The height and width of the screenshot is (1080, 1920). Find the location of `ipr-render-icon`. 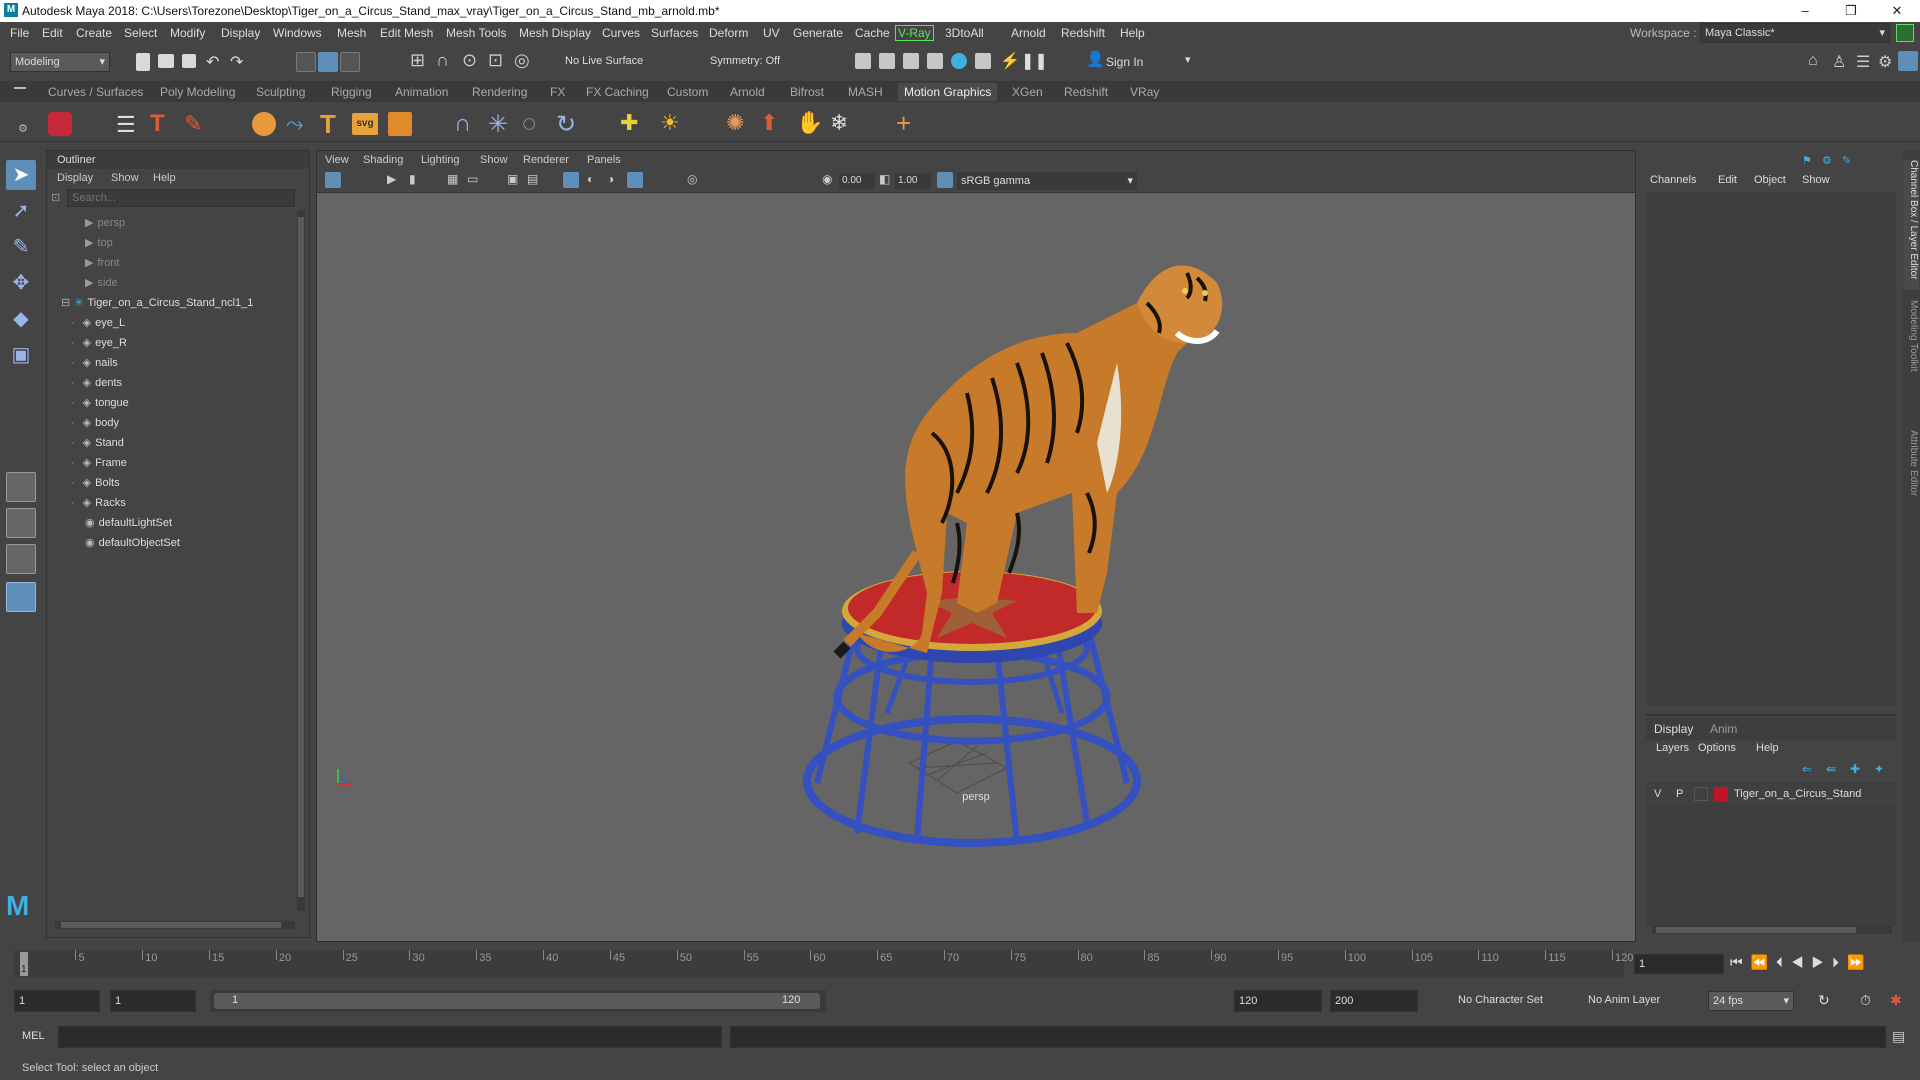

ipr-render-icon is located at coordinates (911, 61).